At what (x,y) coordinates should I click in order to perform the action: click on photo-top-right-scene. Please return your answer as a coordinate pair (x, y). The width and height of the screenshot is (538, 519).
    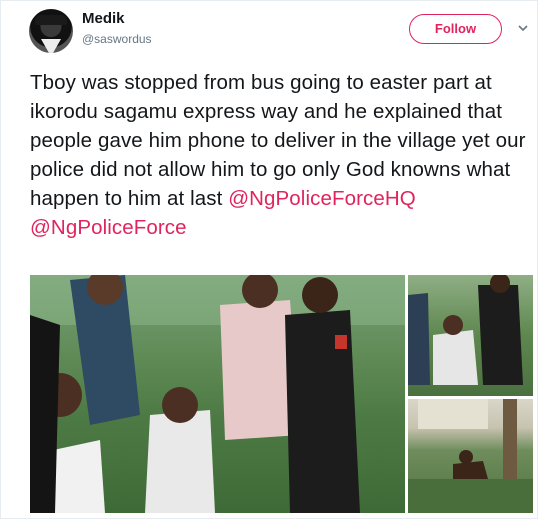
    Looking at the image, I should click on (465, 330).